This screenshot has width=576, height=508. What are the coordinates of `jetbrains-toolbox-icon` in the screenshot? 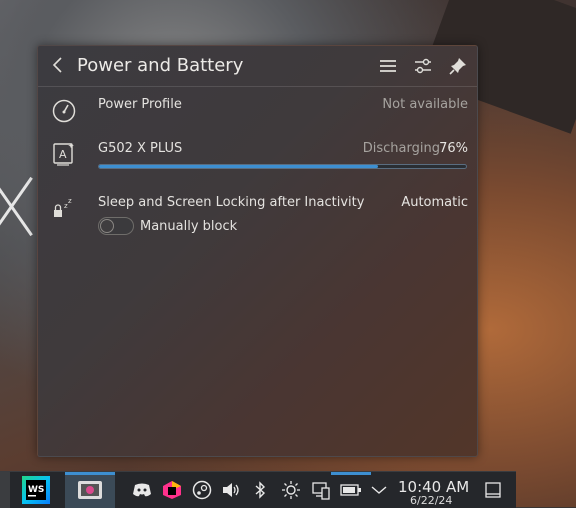 It's located at (172, 490).